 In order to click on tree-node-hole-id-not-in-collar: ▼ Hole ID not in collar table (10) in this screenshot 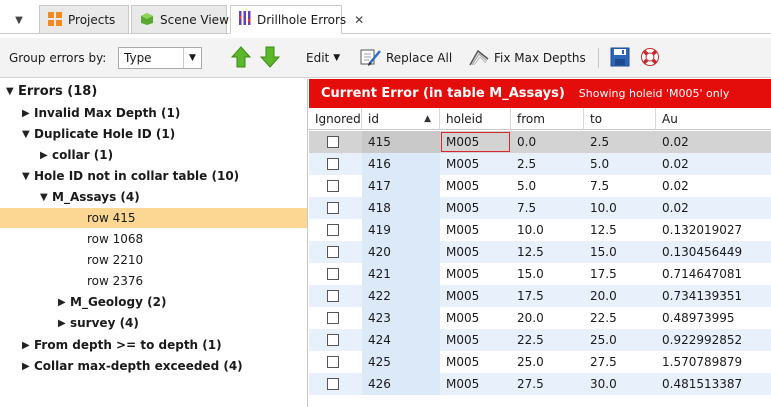, I will do `click(153, 176)`.